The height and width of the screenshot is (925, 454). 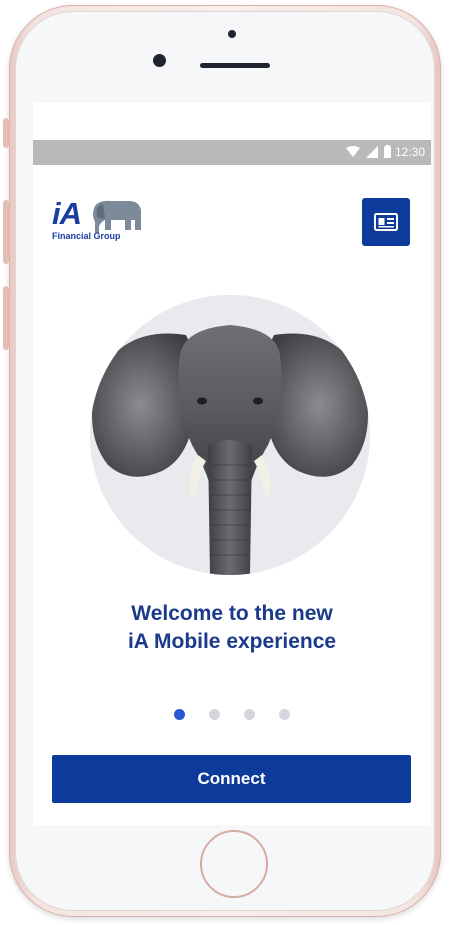 I want to click on status-time: 12:30, so click(x=409, y=152).